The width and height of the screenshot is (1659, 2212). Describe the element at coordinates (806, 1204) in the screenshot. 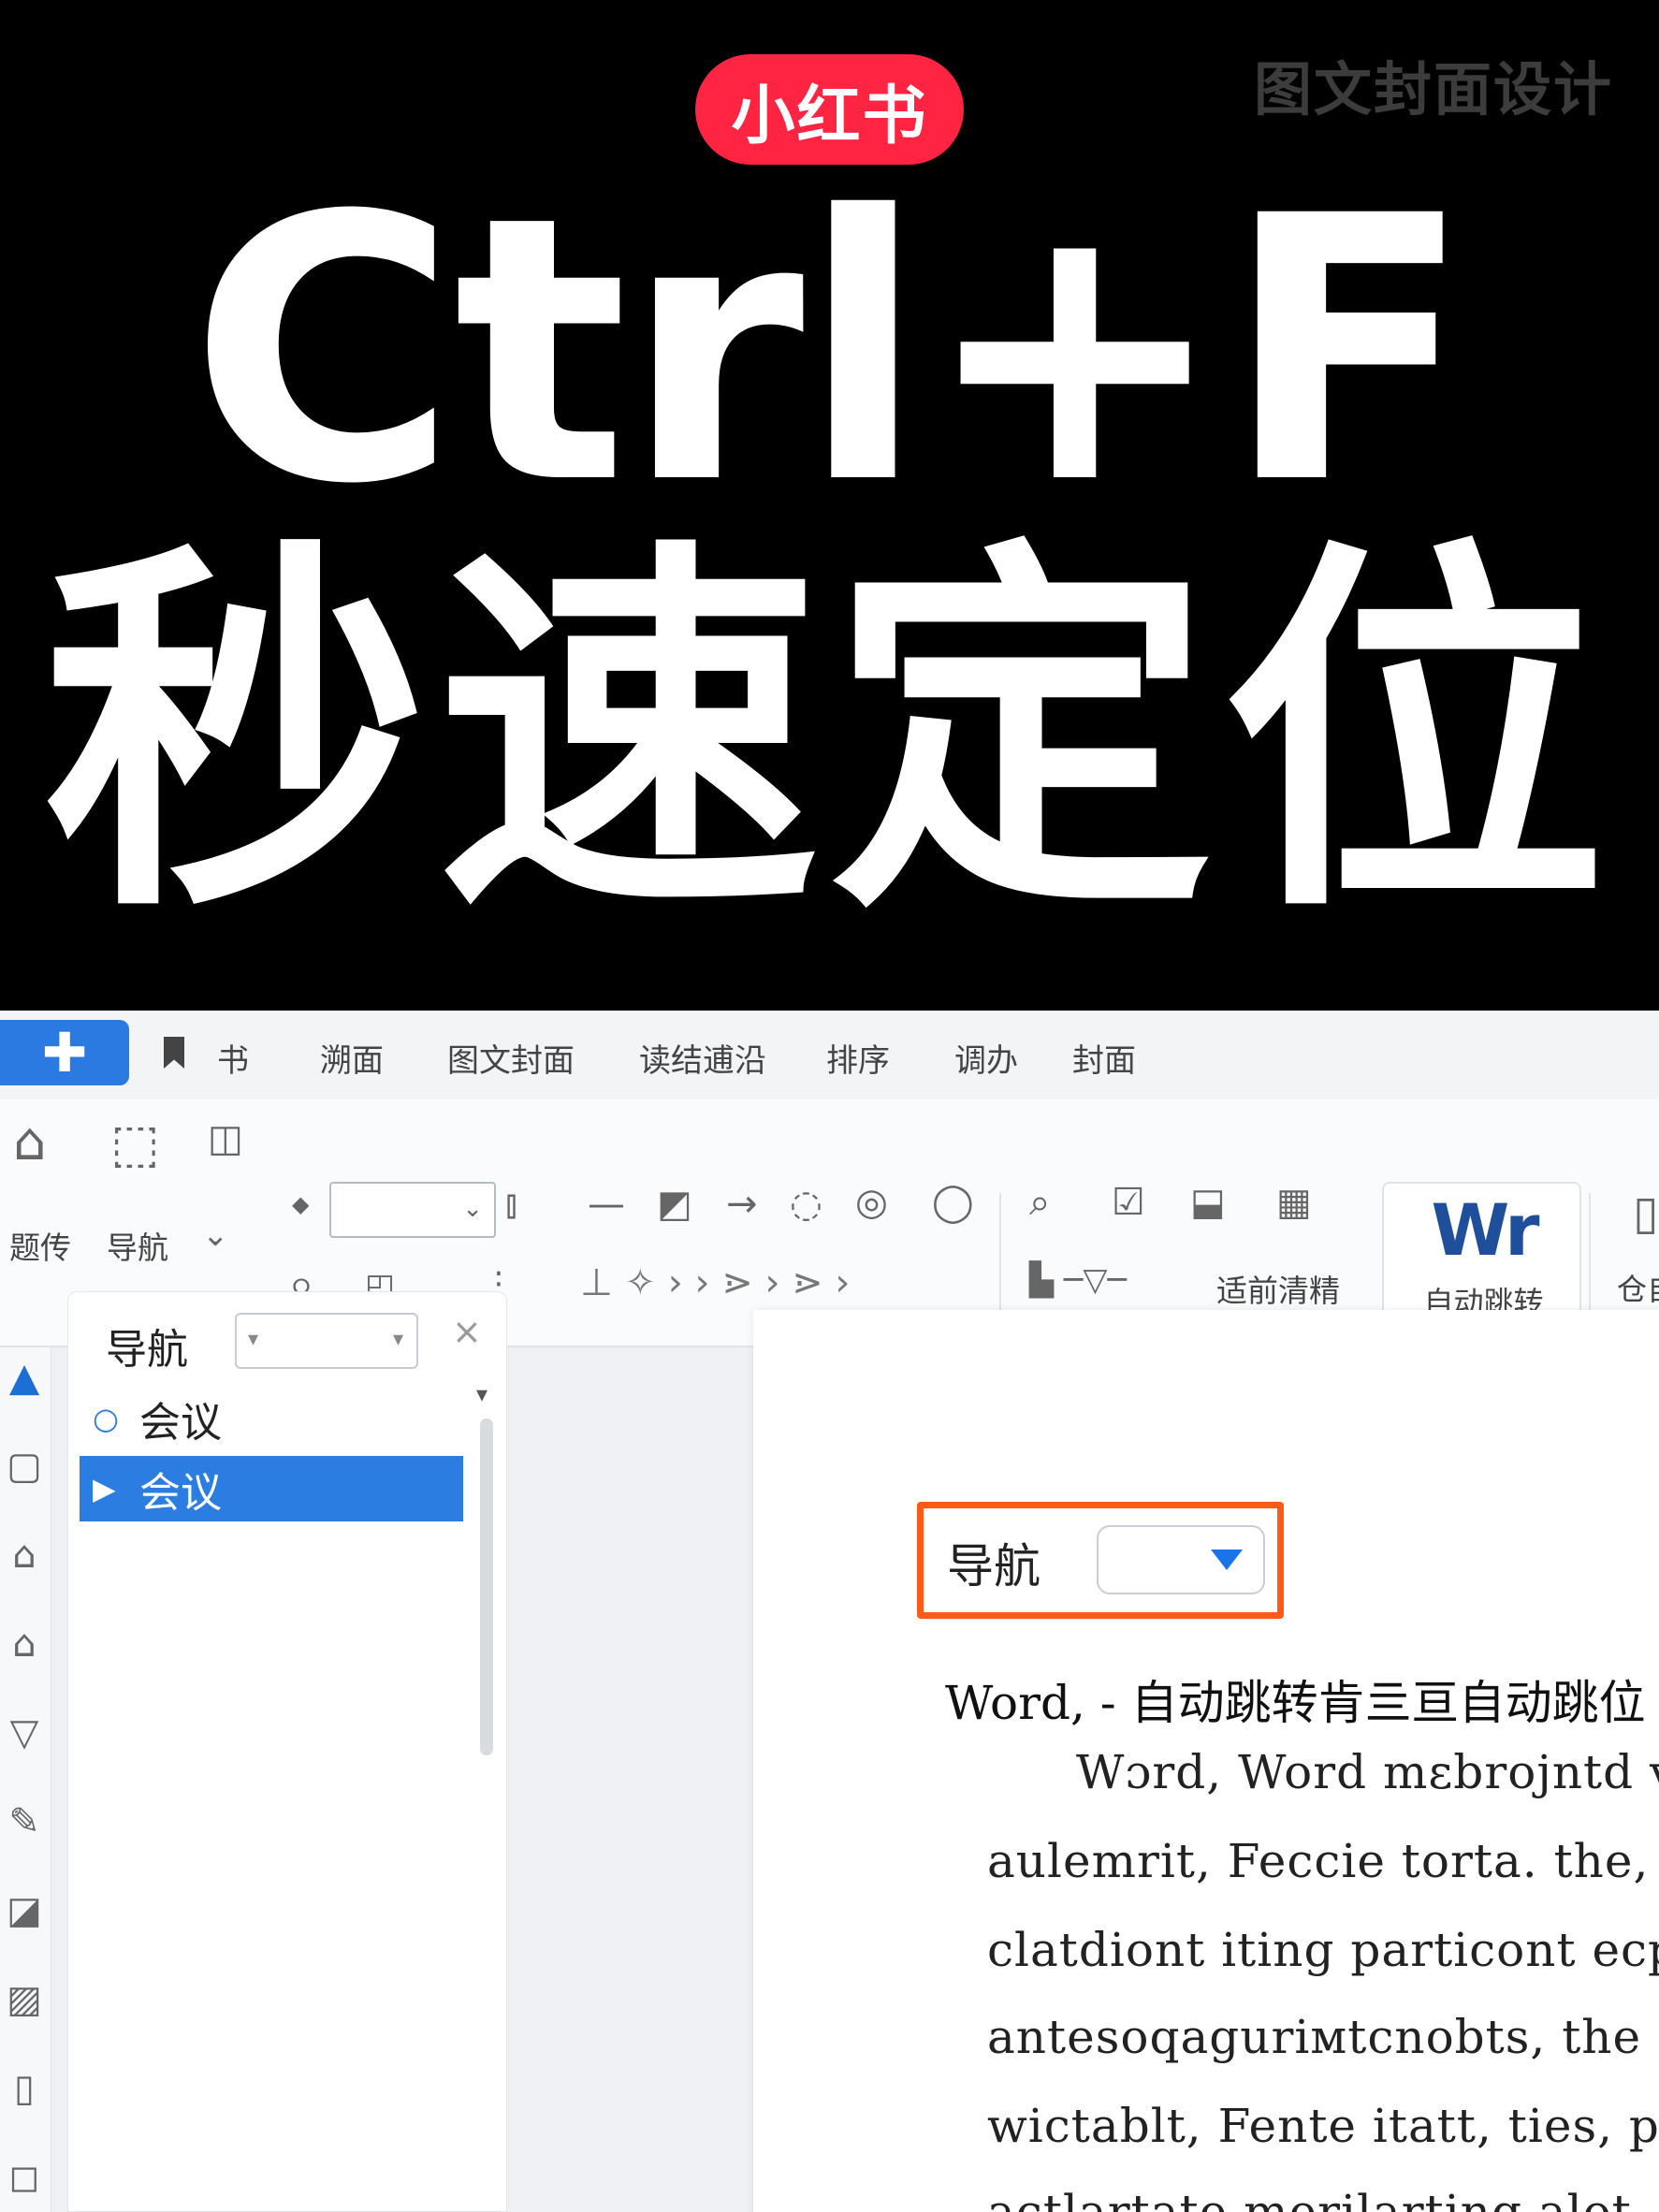

I see `rotate-icon: ◌` at that location.